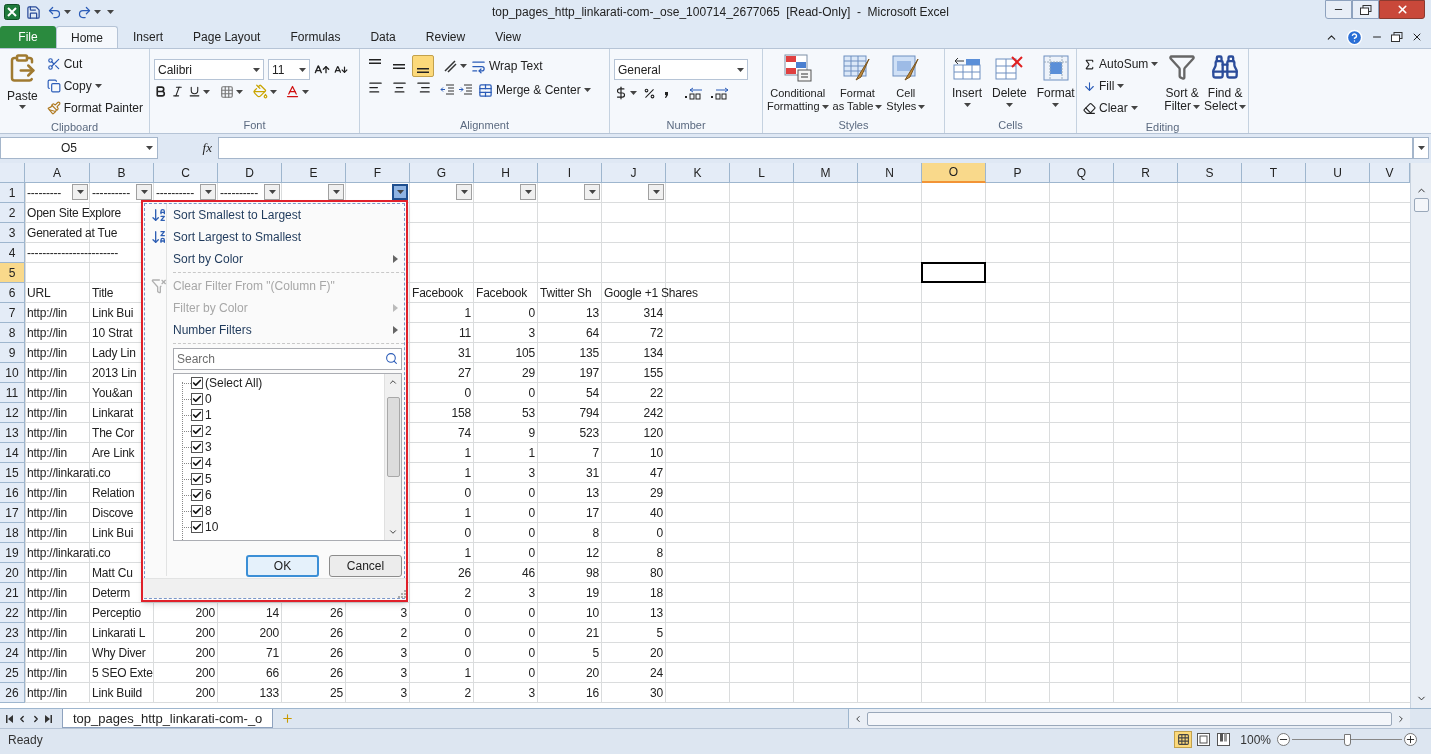 Image resolution: width=1431 pixels, height=754 pixels. I want to click on font-name-field: Calibri, so click(209, 69).